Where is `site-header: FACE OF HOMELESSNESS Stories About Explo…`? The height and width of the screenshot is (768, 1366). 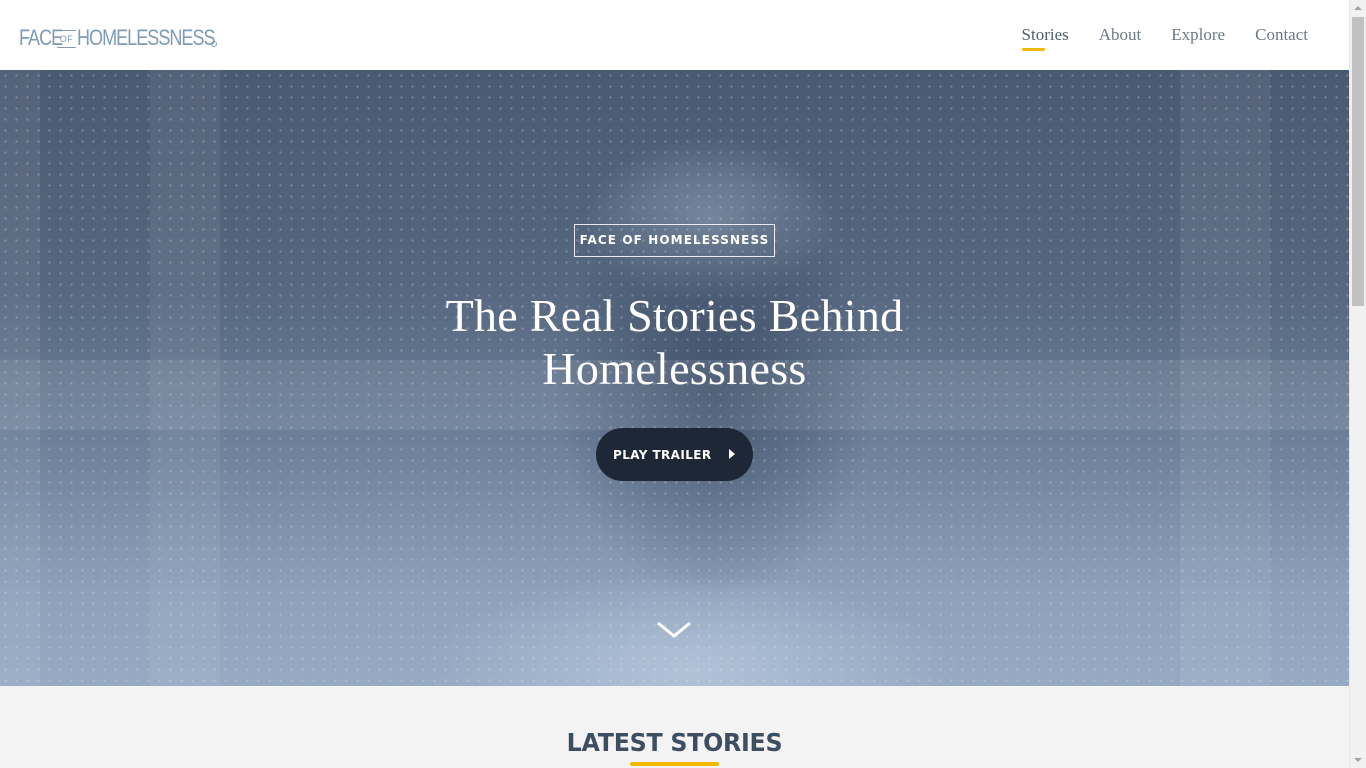
site-header: FACE OF HOMELESSNESS Stories About Explo… is located at coordinates (674, 35).